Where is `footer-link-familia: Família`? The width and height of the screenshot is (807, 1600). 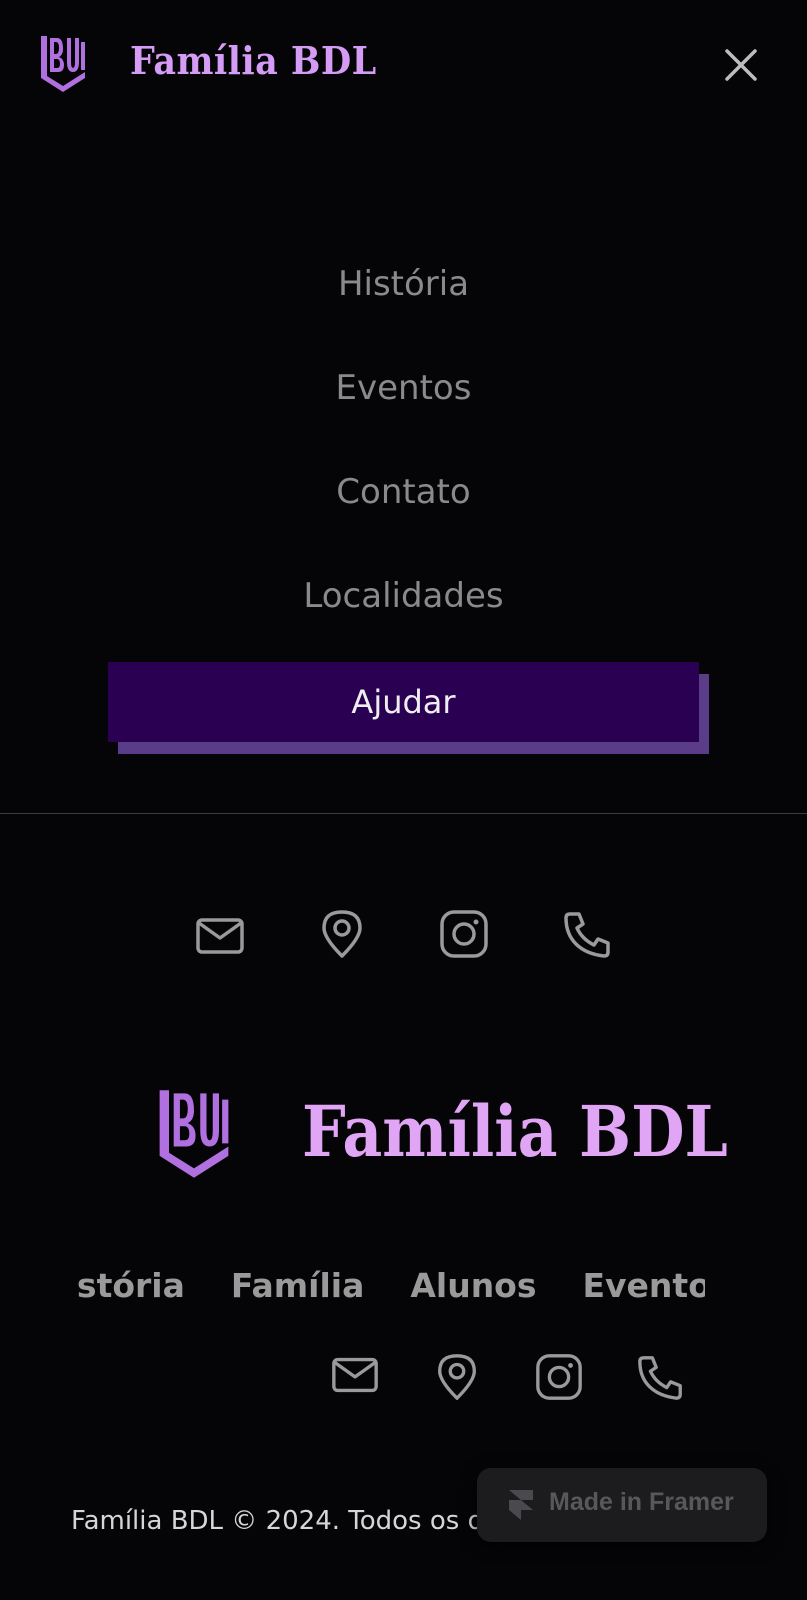 footer-link-familia: Família is located at coordinates (297, 1285).